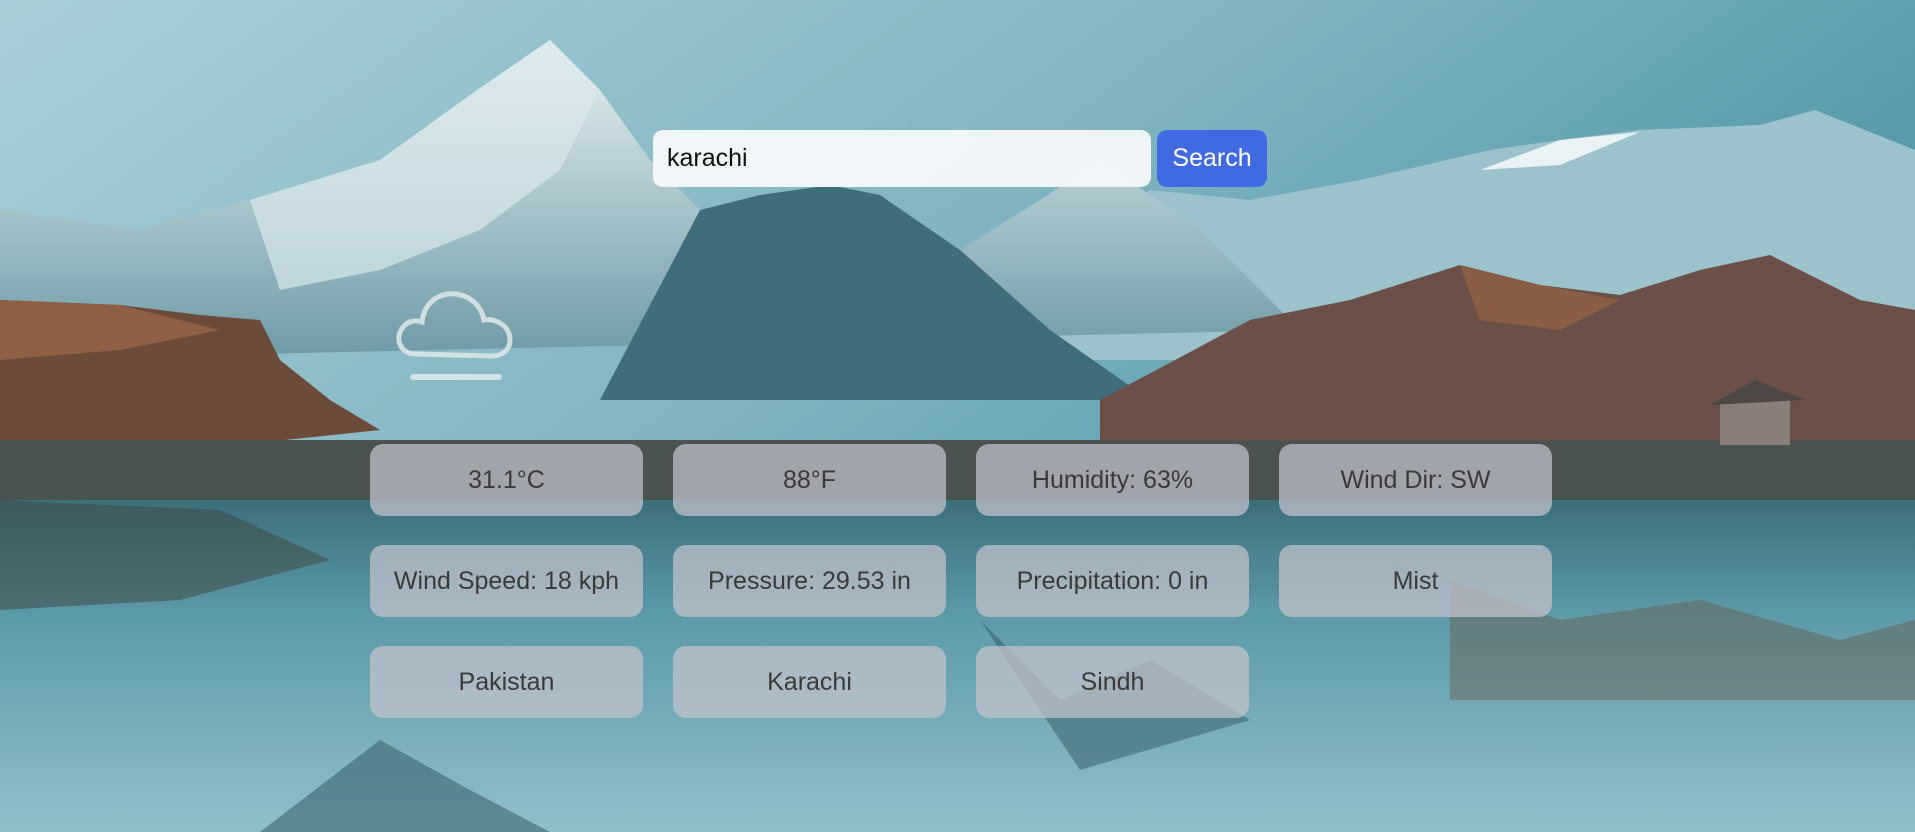 Image resolution: width=1915 pixels, height=832 pixels. Describe the element at coordinates (809, 480) in the screenshot. I see `temperature-fahrenheit-card: 88°F` at that location.